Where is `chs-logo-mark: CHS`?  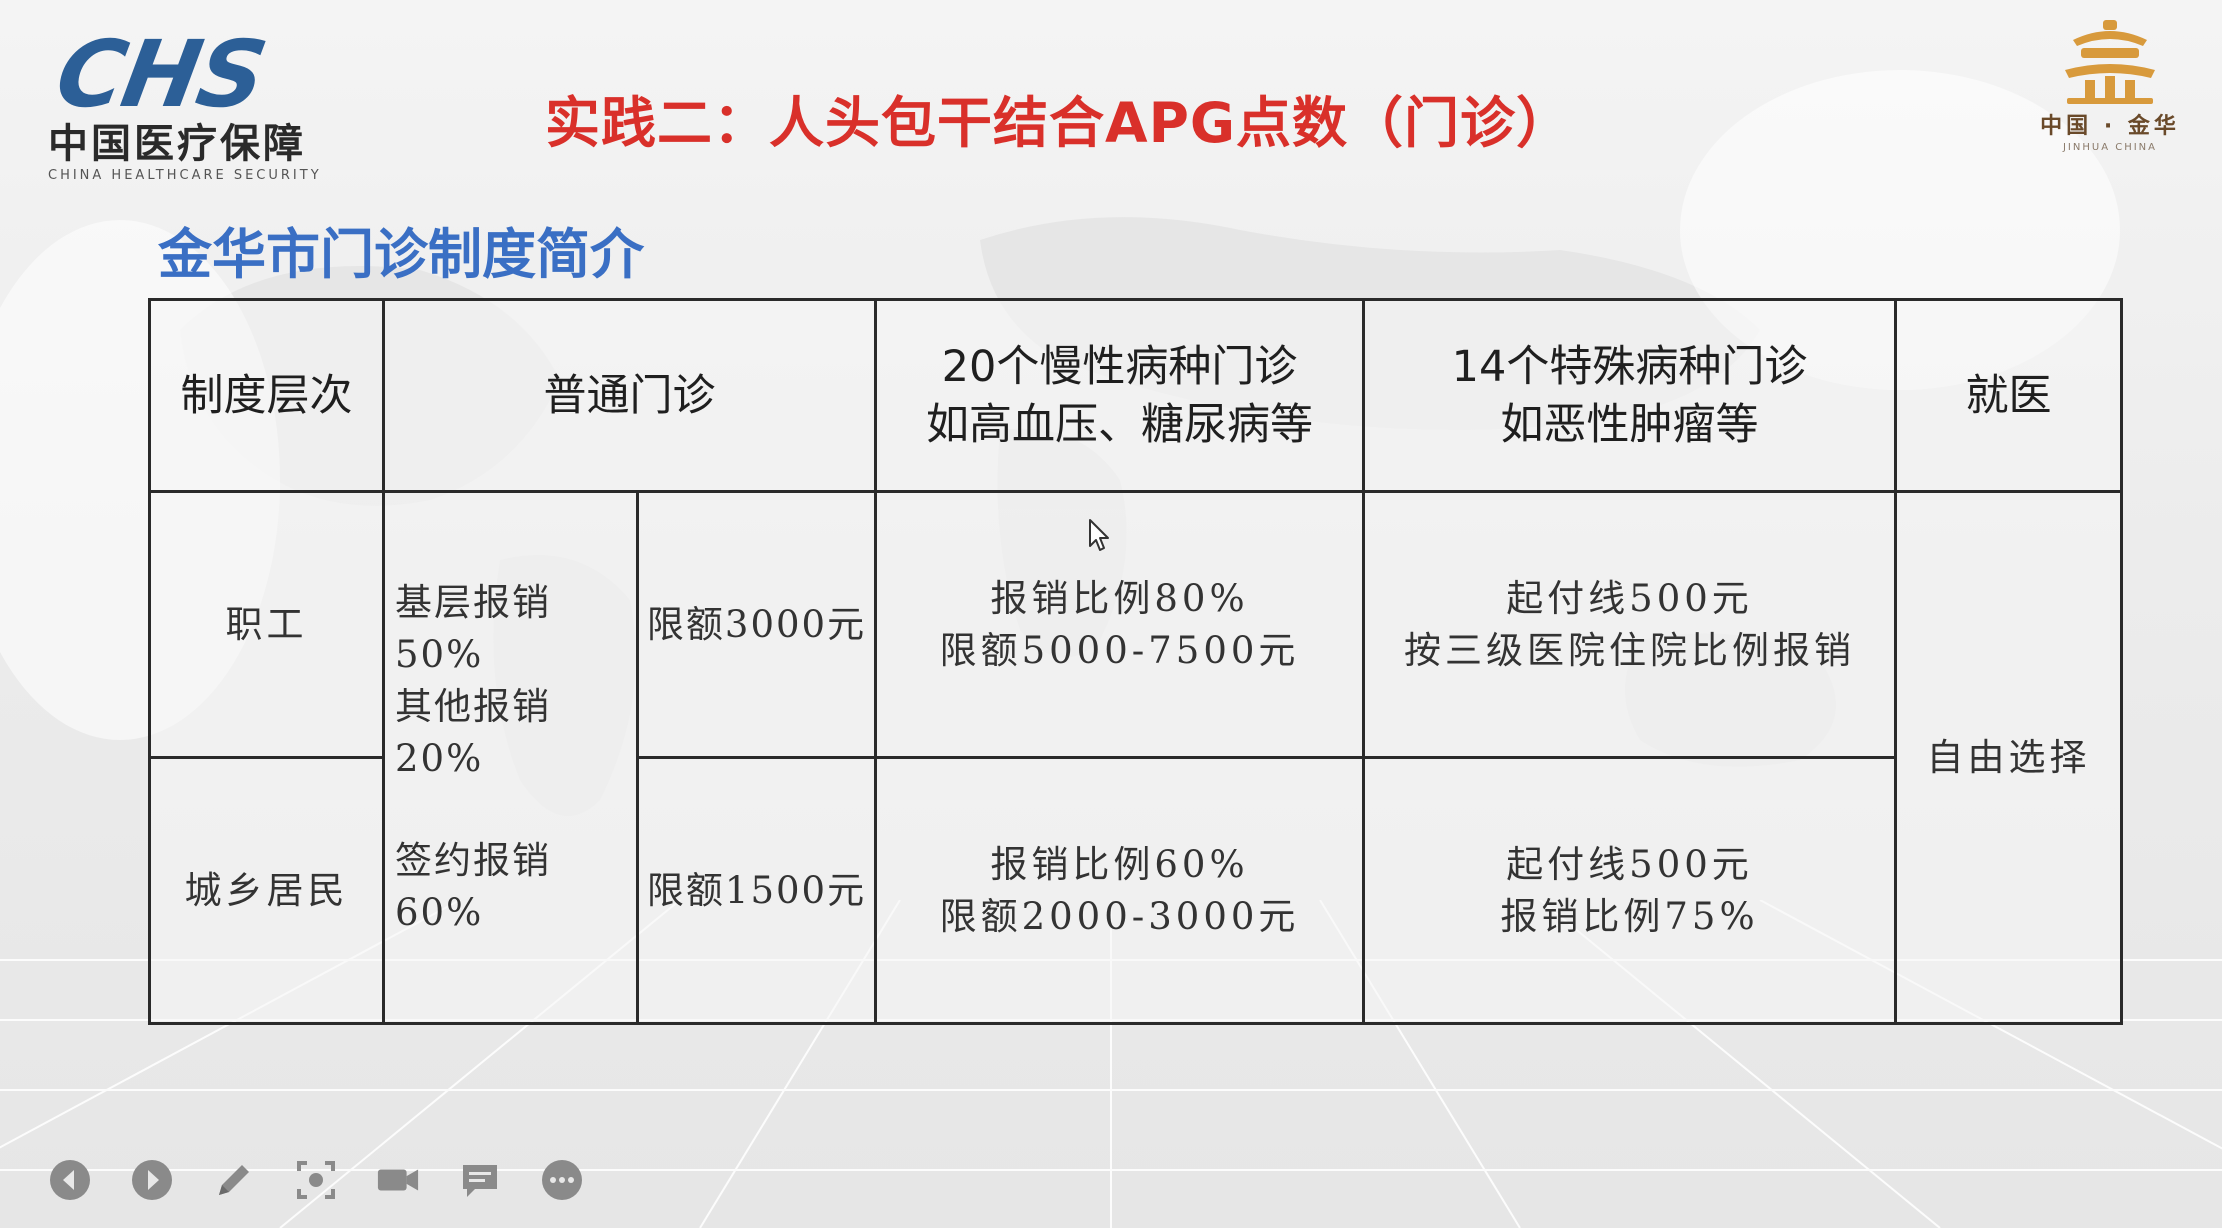
chs-logo-mark: CHS is located at coordinates (160, 74).